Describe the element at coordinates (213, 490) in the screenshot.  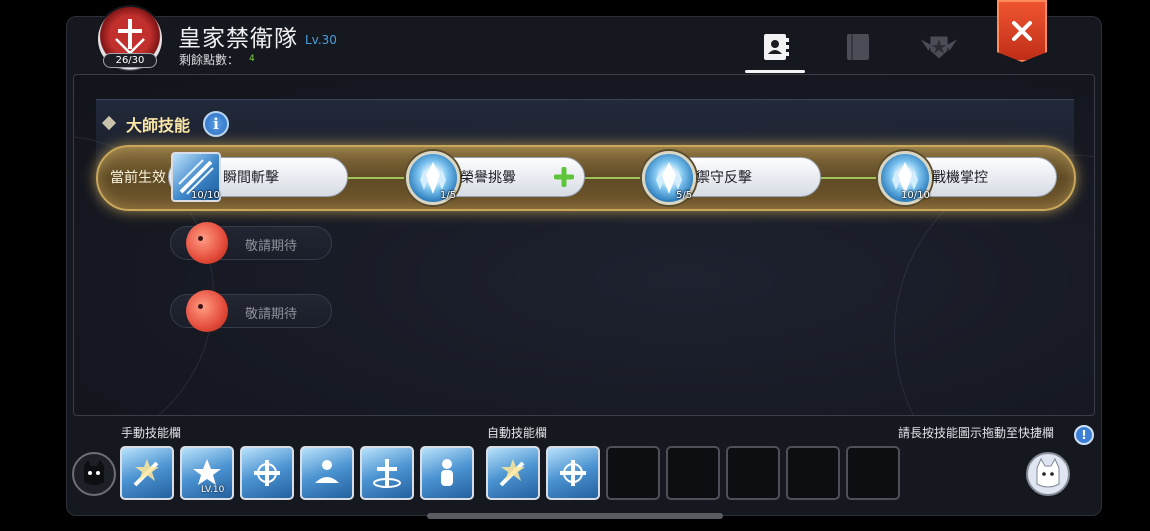
I see `slot-level: LV.10` at that location.